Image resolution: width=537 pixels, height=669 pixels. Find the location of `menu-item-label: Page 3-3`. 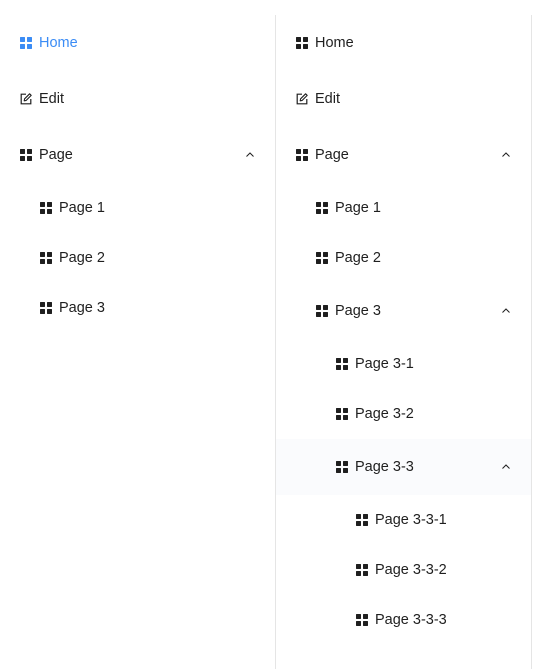

menu-item-label: Page 3-3 is located at coordinates (384, 467).